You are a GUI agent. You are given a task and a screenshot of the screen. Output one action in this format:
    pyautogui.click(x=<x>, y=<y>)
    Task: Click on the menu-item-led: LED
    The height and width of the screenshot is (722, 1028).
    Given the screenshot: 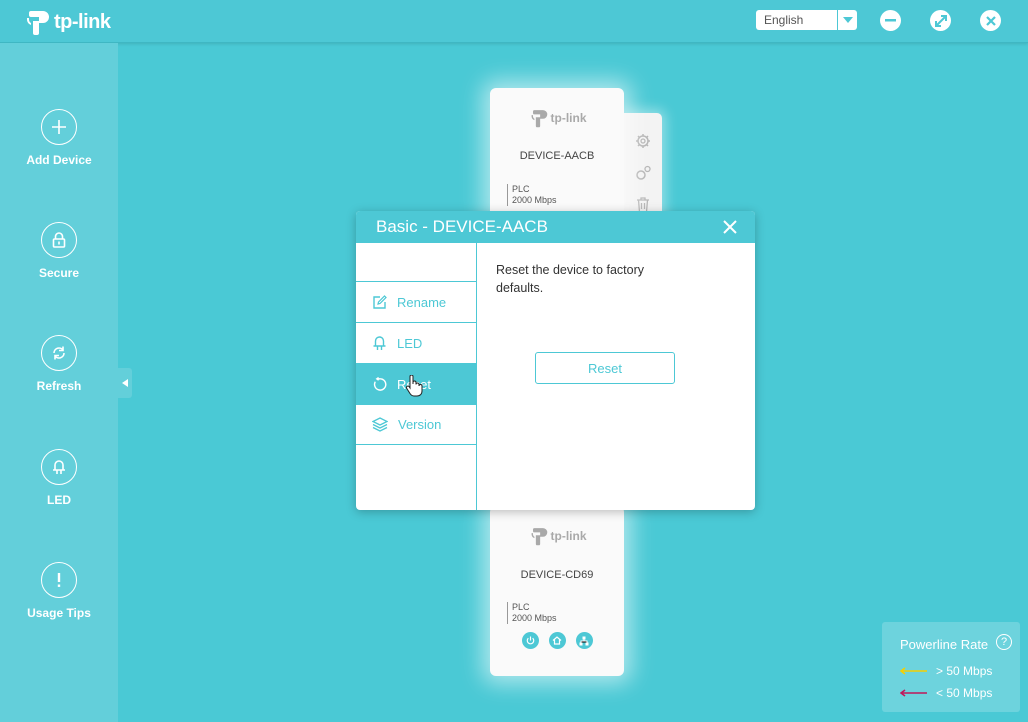 What is the action you would take?
    pyautogui.click(x=416, y=342)
    